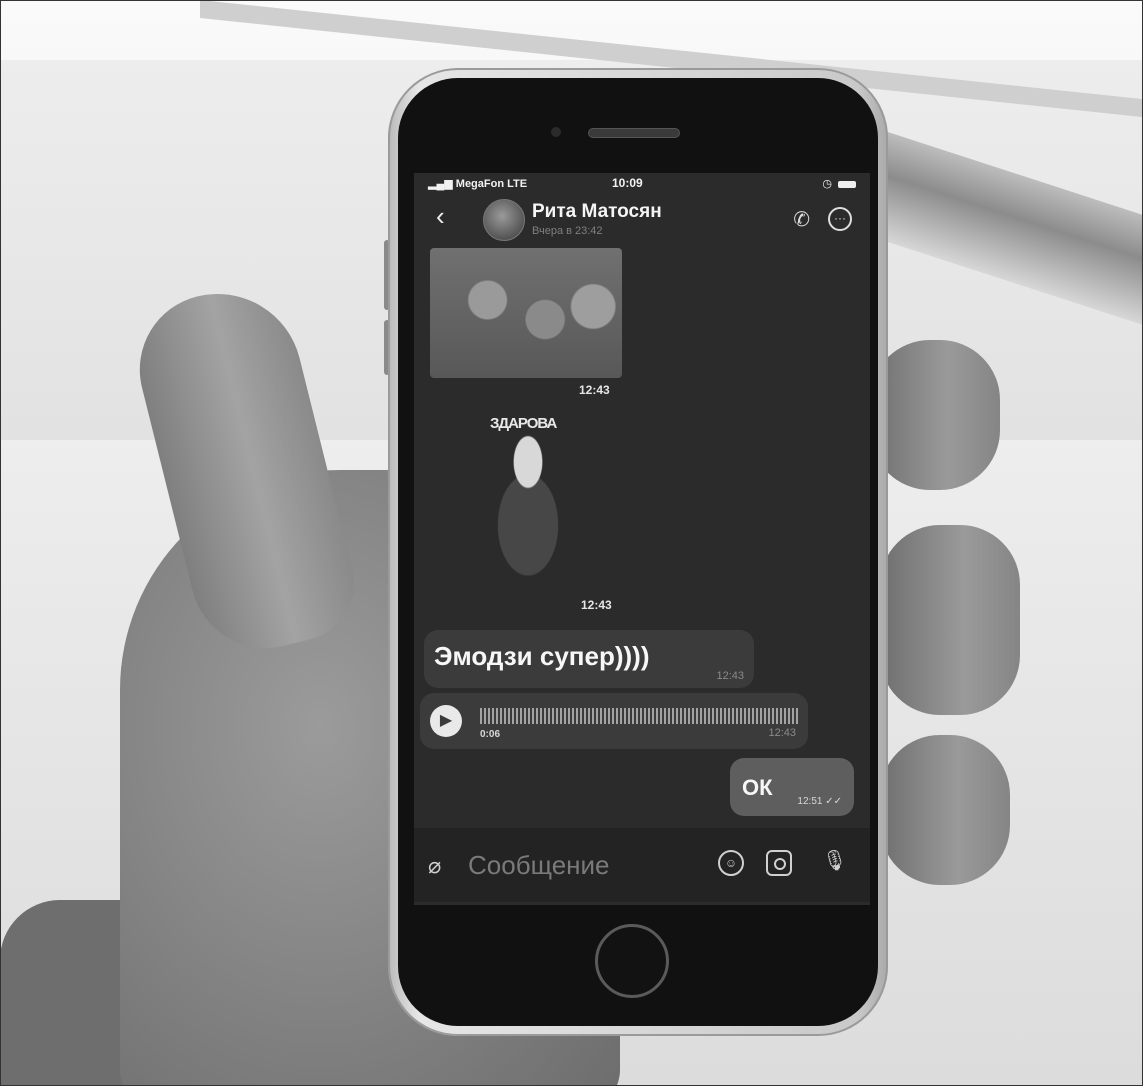 The height and width of the screenshot is (1086, 1143). I want to click on smile-icon: ☺, so click(731, 863).